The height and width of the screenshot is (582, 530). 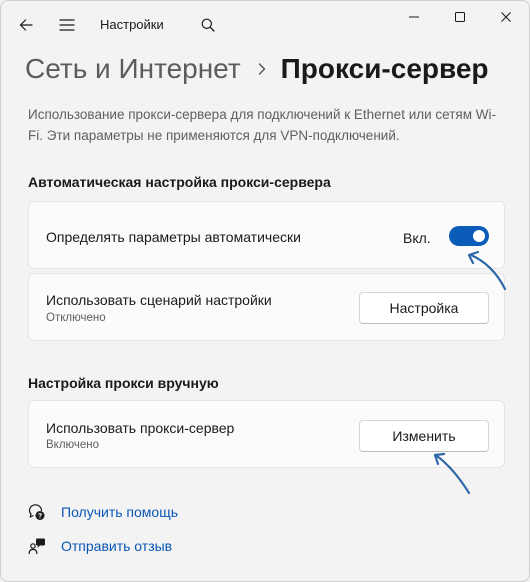 I want to click on get-help-row: Получить помощь, so click(x=103, y=512).